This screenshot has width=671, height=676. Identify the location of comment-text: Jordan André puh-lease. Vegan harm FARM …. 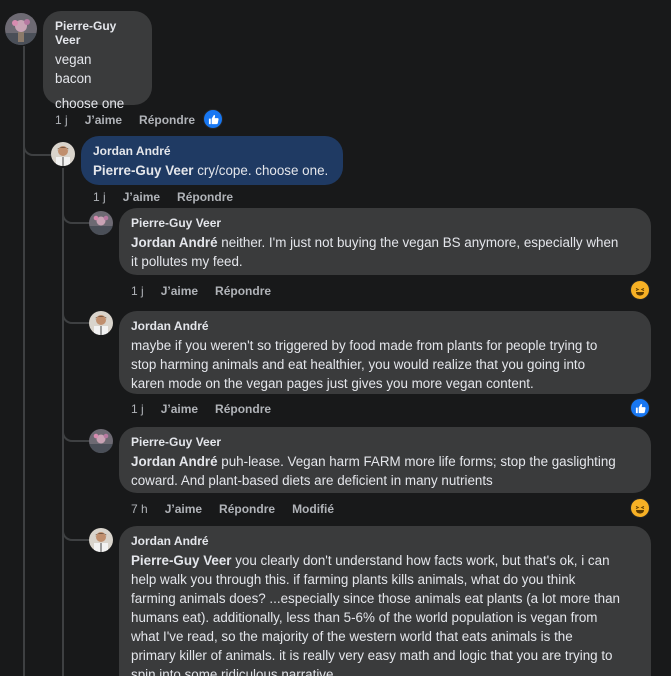
(385, 471).